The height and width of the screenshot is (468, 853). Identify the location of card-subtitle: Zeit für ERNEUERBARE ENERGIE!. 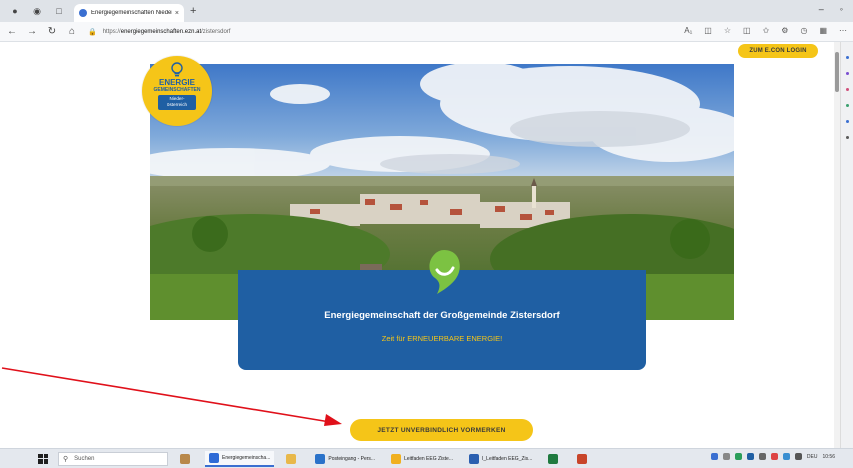
(442, 338).